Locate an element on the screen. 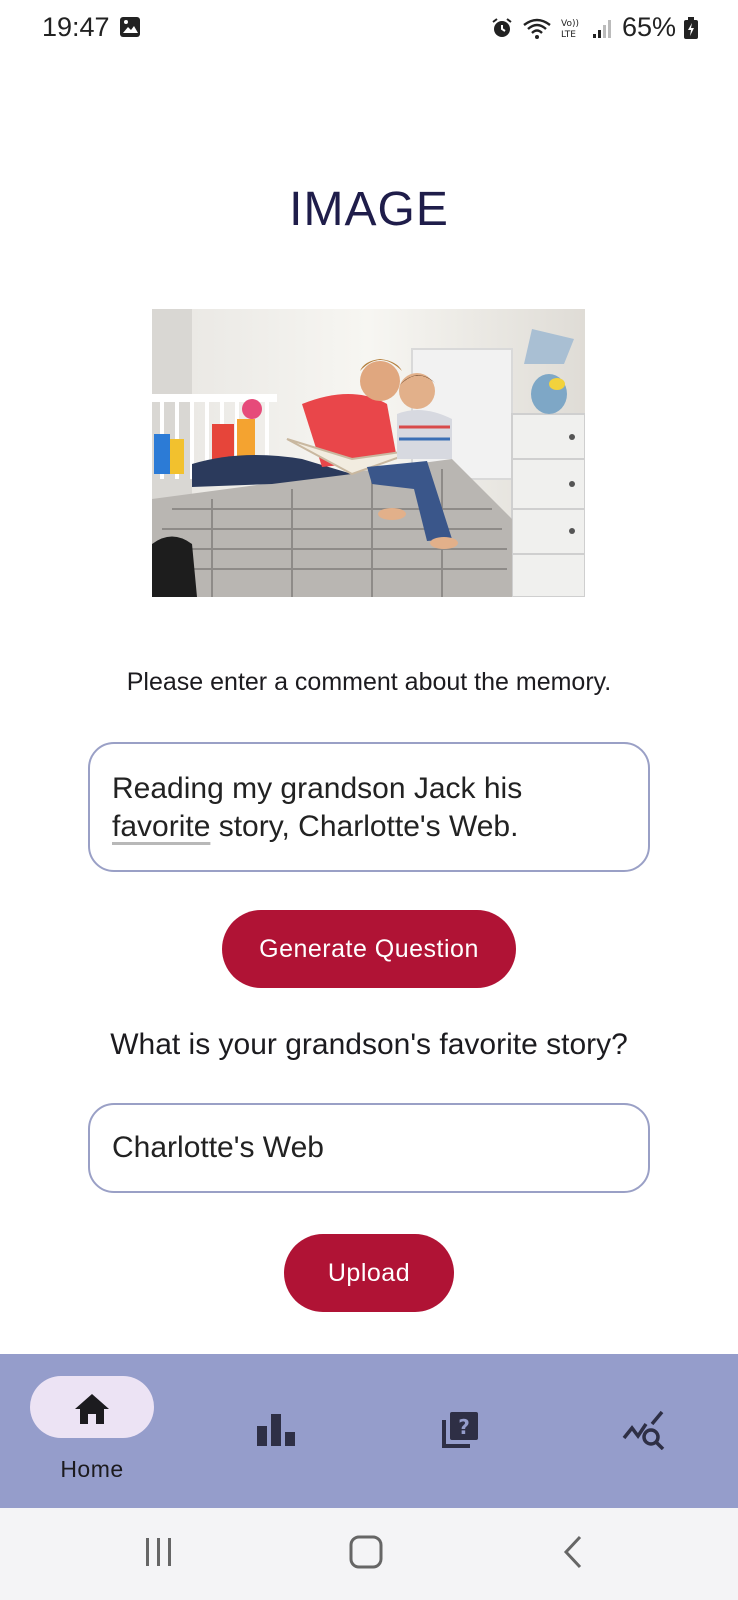 The width and height of the screenshot is (738, 1600). alarm-icon is located at coordinates (502, 28).